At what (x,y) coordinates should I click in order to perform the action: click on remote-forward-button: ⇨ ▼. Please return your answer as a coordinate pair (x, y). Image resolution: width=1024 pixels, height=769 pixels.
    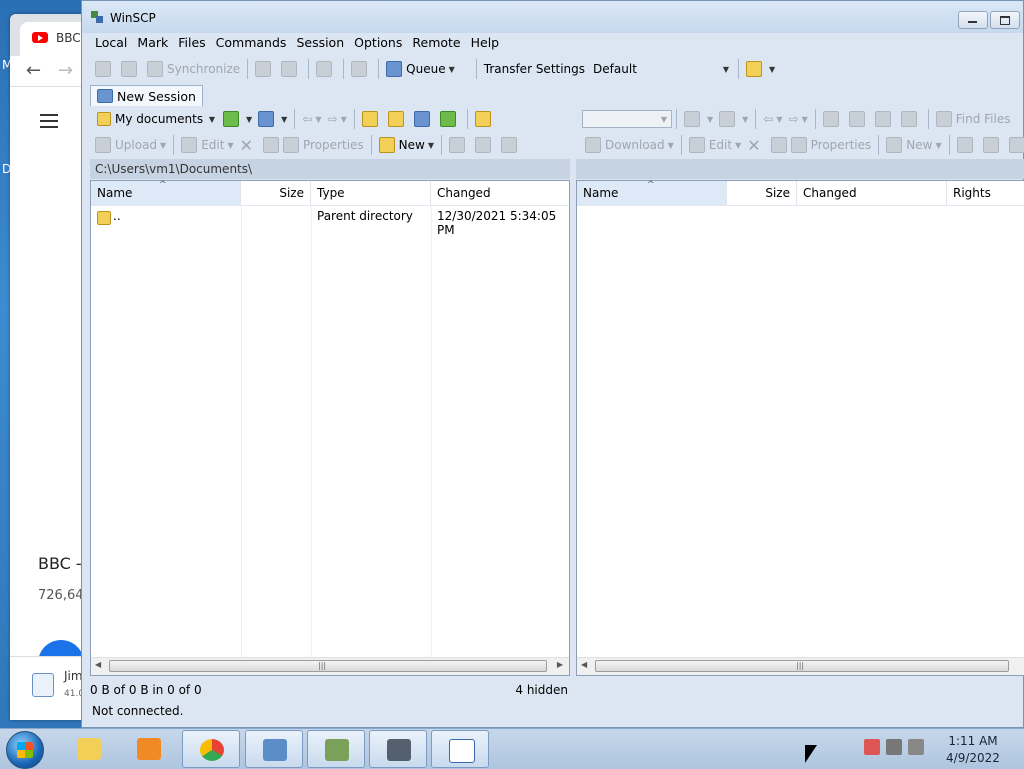
    Looking at the image, I should click on (798, 119).